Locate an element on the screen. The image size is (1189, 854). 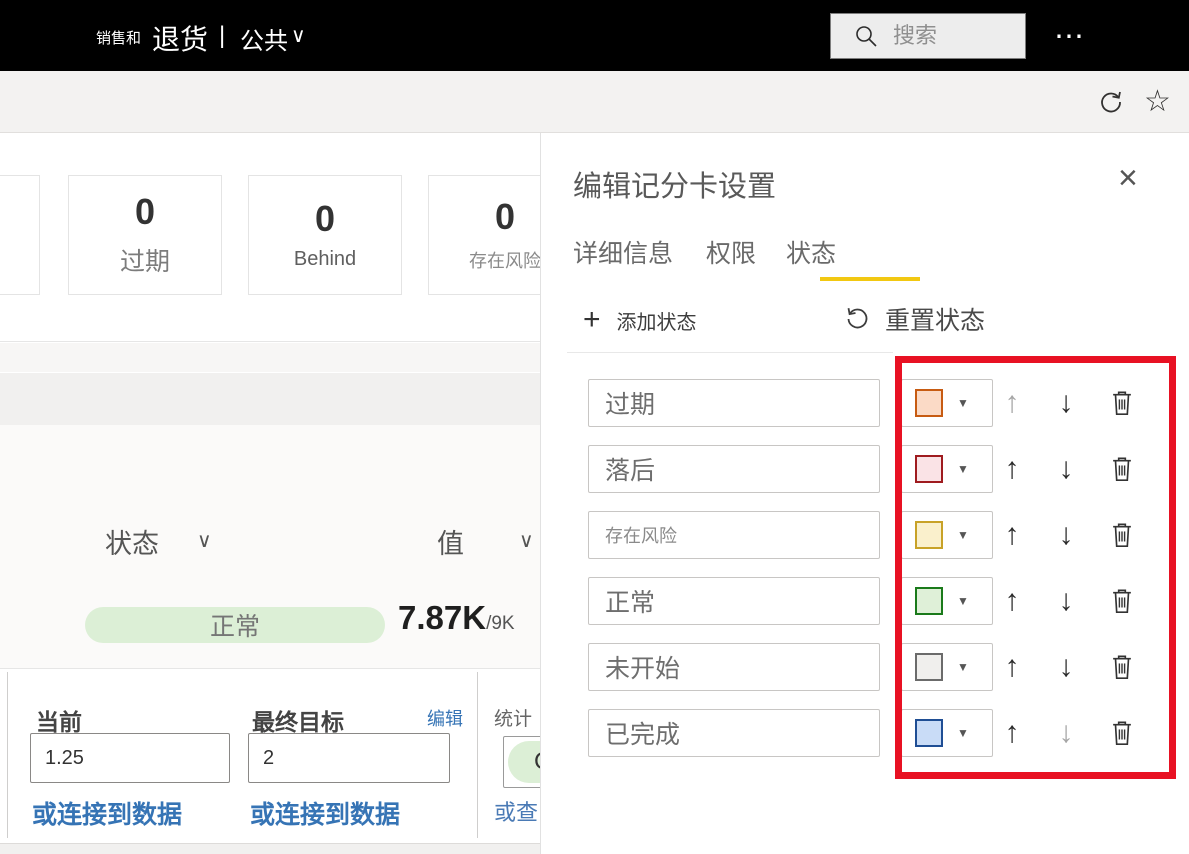
panel-title: 编辑记分卡设置 is located at coordinates (675, 187).